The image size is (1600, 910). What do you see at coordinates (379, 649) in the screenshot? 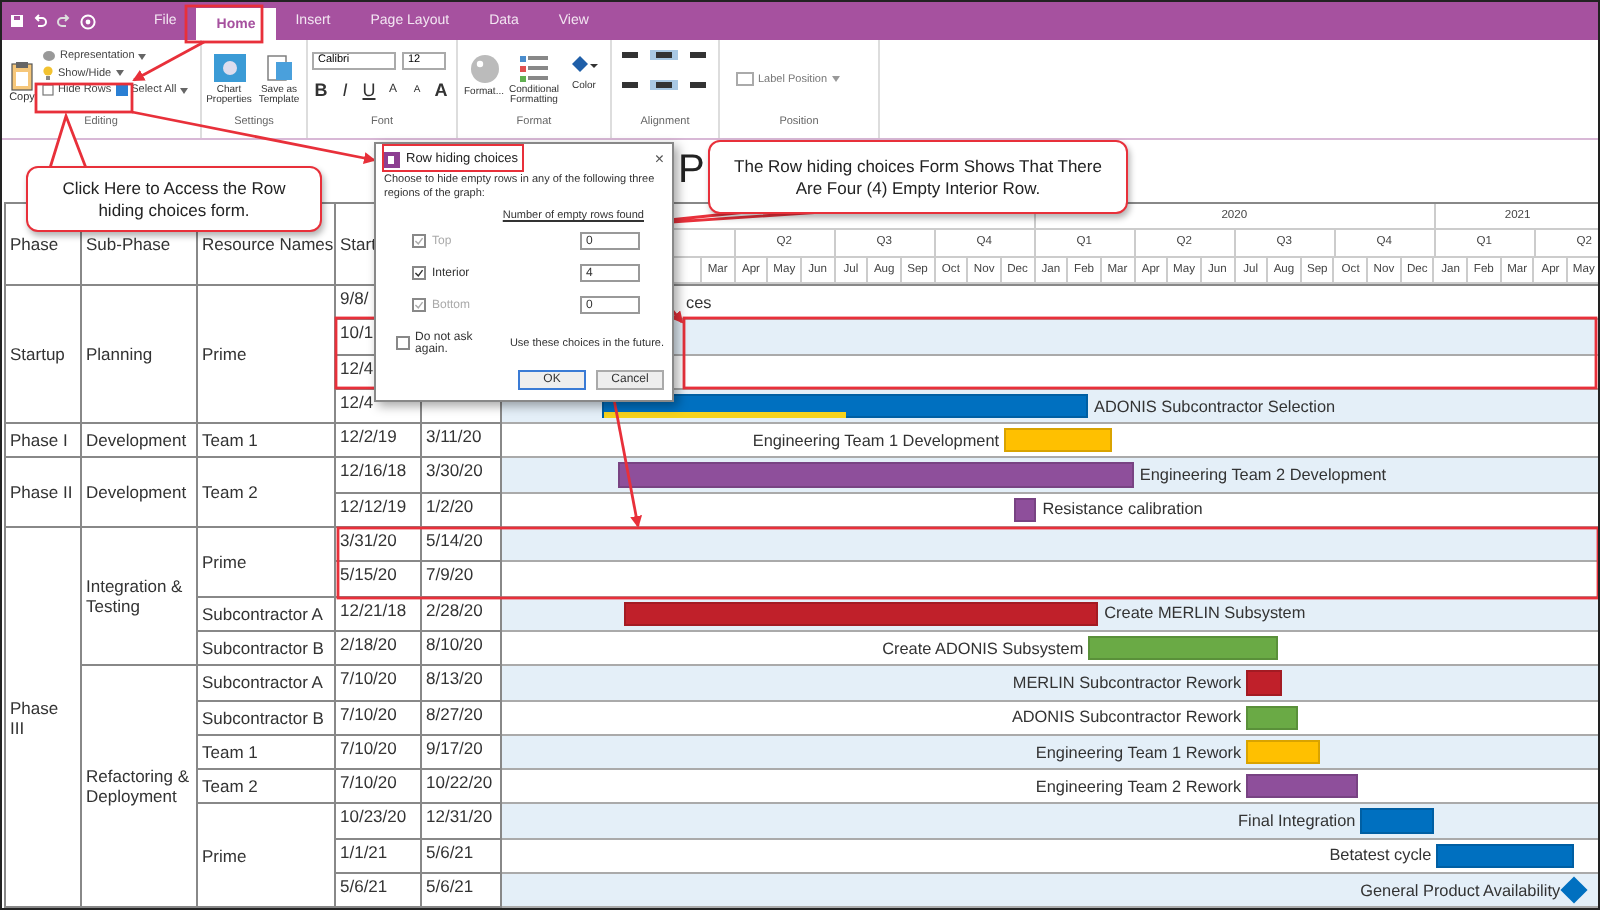
I see `table-cell: 2/18/20` at bounding box center [379, 649].